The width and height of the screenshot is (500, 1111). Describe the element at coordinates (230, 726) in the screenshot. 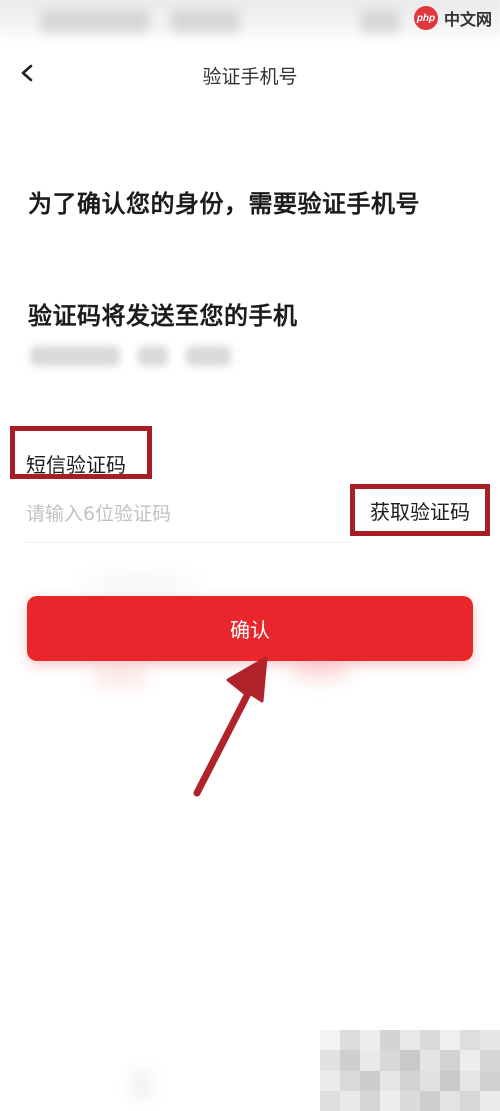

I see `annotation-arrow-icon` at that location.